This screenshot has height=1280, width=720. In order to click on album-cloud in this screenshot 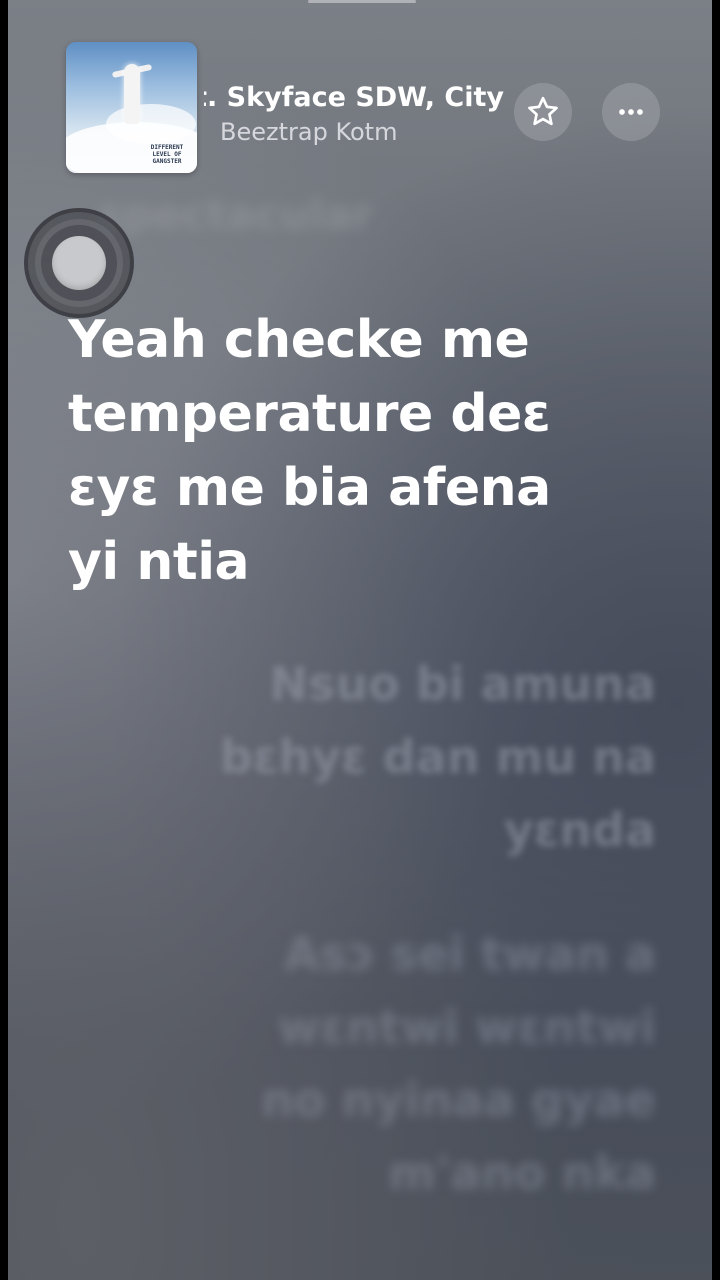, I will do `click(151, 124)`.